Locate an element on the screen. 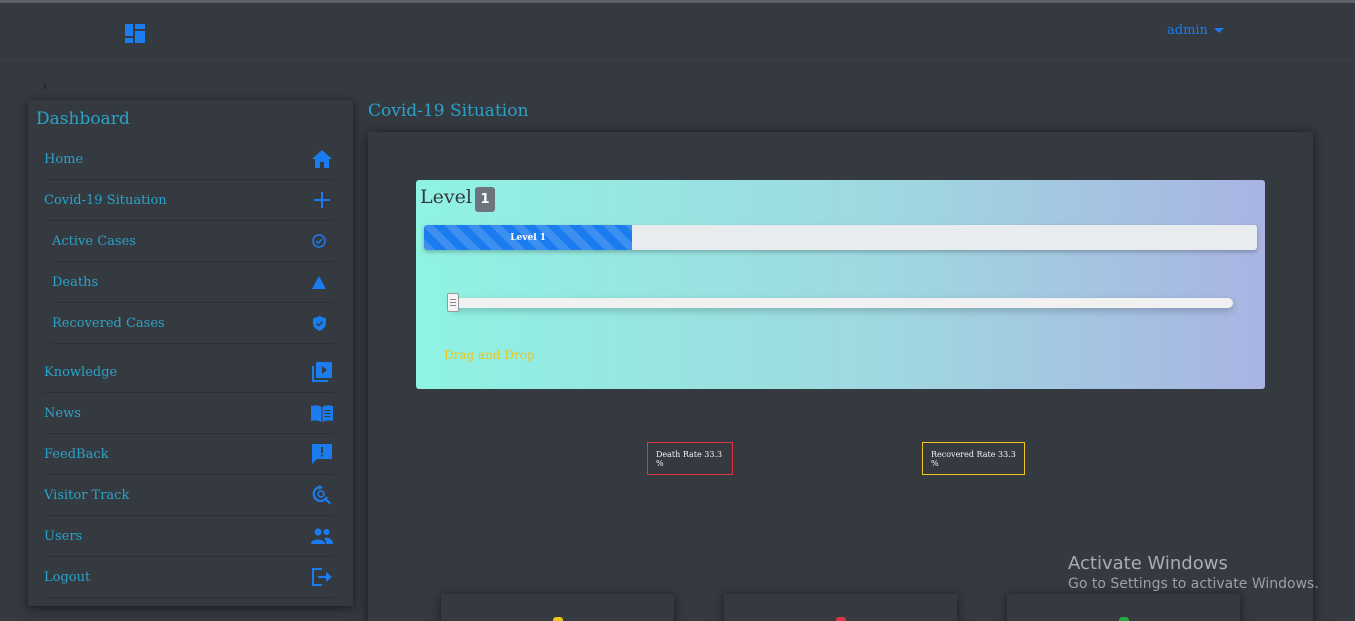 This screenshot has width=1355, height=621. sidebar-item-visitor-track: Visitor Track is located at coordinates (189, 495).